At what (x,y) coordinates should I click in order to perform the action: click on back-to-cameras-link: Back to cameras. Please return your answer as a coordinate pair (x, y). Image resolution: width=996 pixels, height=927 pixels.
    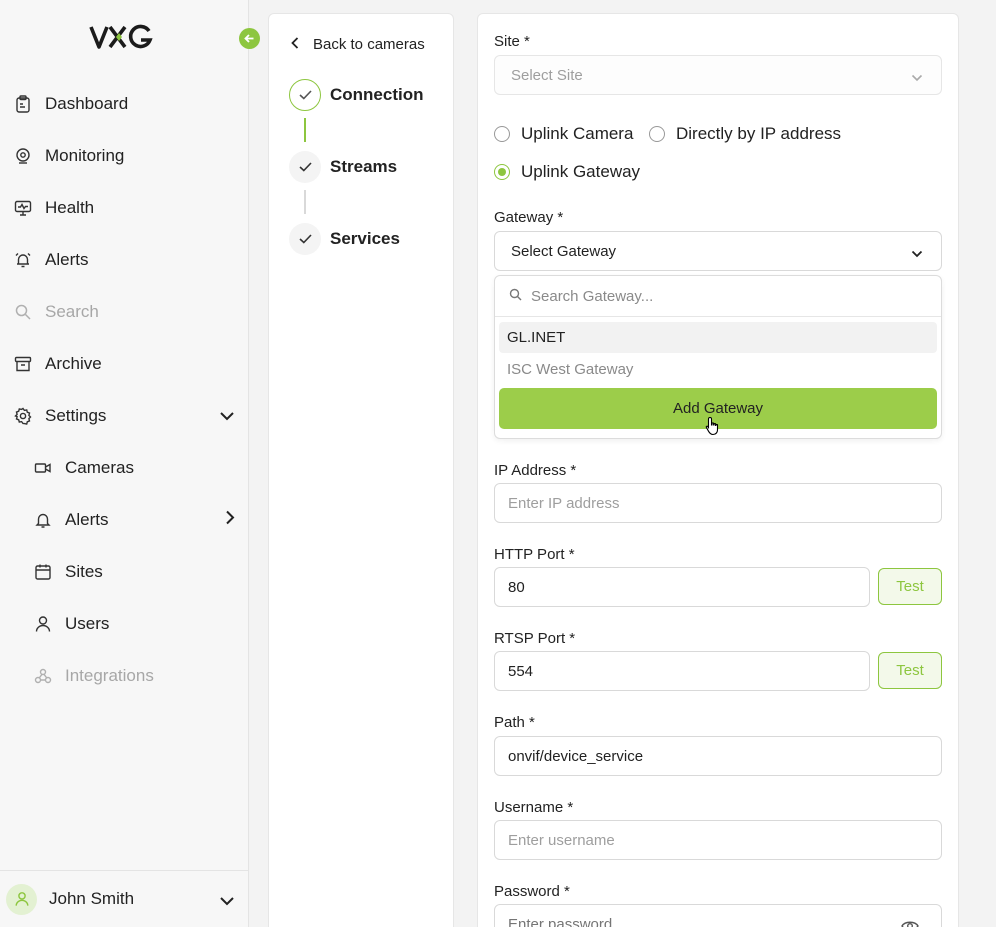
    Looking at the image, I should click on (358, 44).